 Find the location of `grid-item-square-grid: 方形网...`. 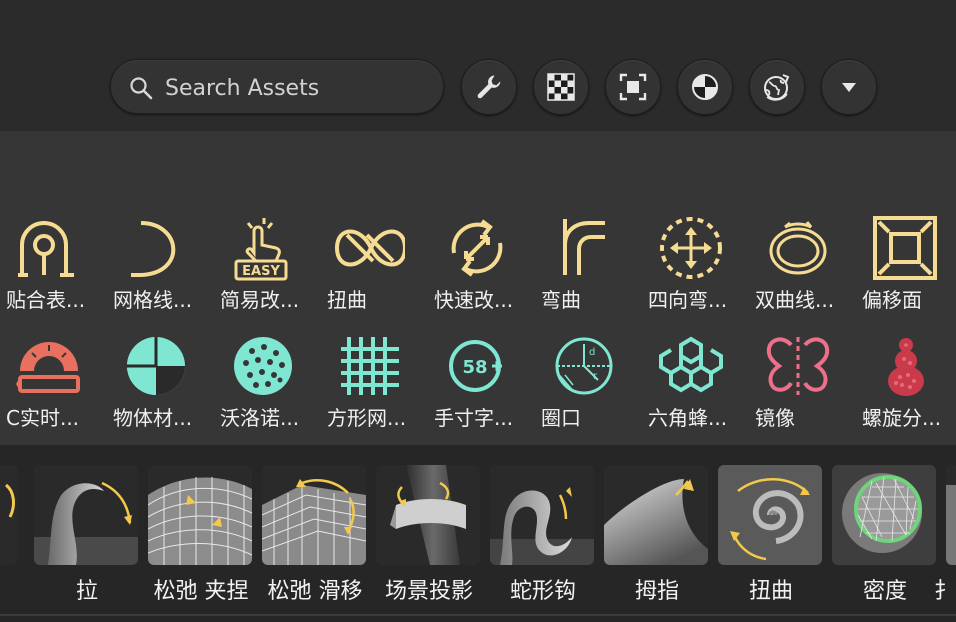

grid-item-square-grid: 方形网... is located at coordinates (374, 378).